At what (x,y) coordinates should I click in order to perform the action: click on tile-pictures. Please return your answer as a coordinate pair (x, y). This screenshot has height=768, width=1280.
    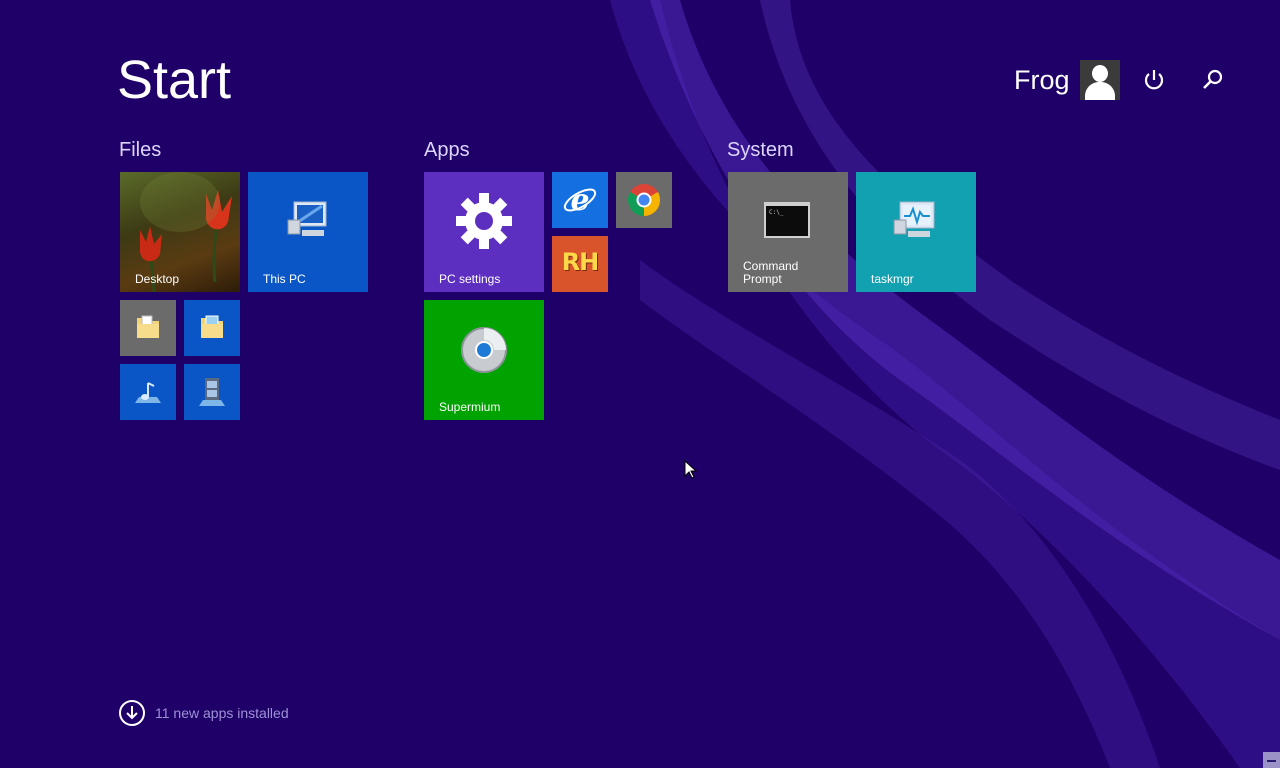
    Looking at the image, I should click on (212, 328).